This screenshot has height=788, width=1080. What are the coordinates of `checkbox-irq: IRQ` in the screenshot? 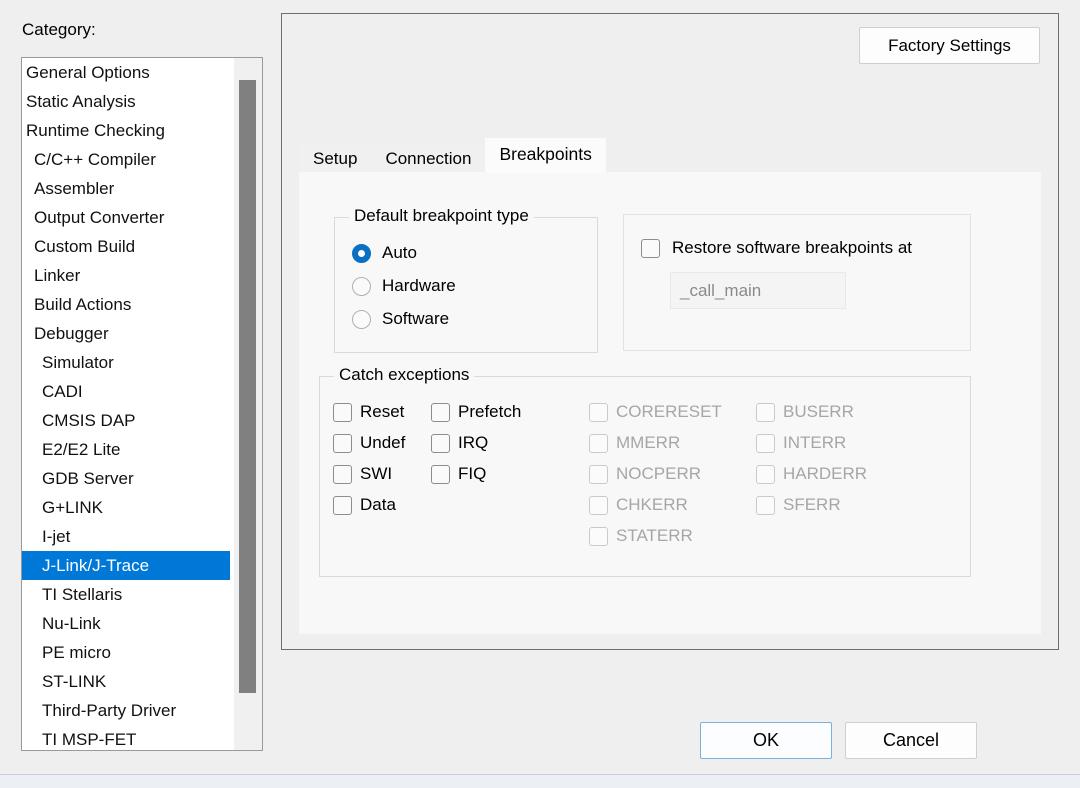 It's located at (459, 443).